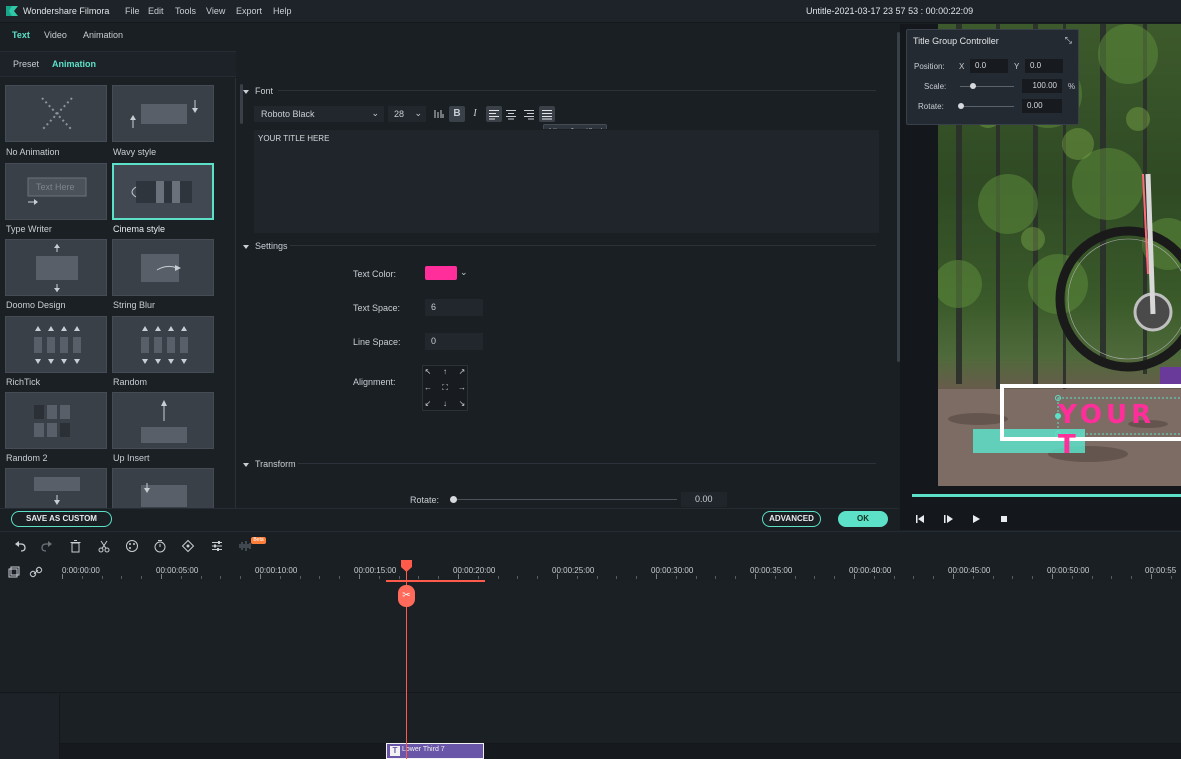  I want to click on position-x-input: 0.0, so click(989, 66).